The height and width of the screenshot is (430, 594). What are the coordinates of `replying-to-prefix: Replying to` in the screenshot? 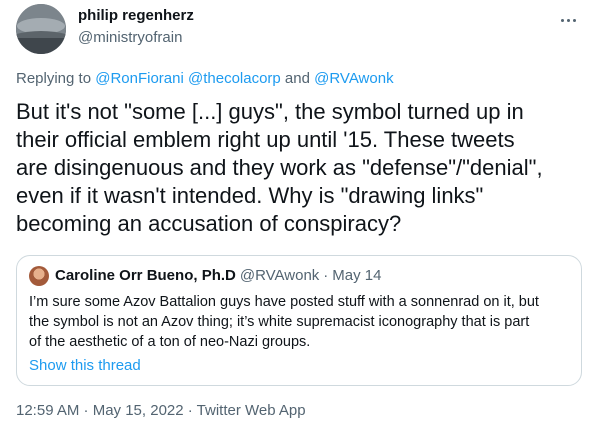 It's located at (56, 78).